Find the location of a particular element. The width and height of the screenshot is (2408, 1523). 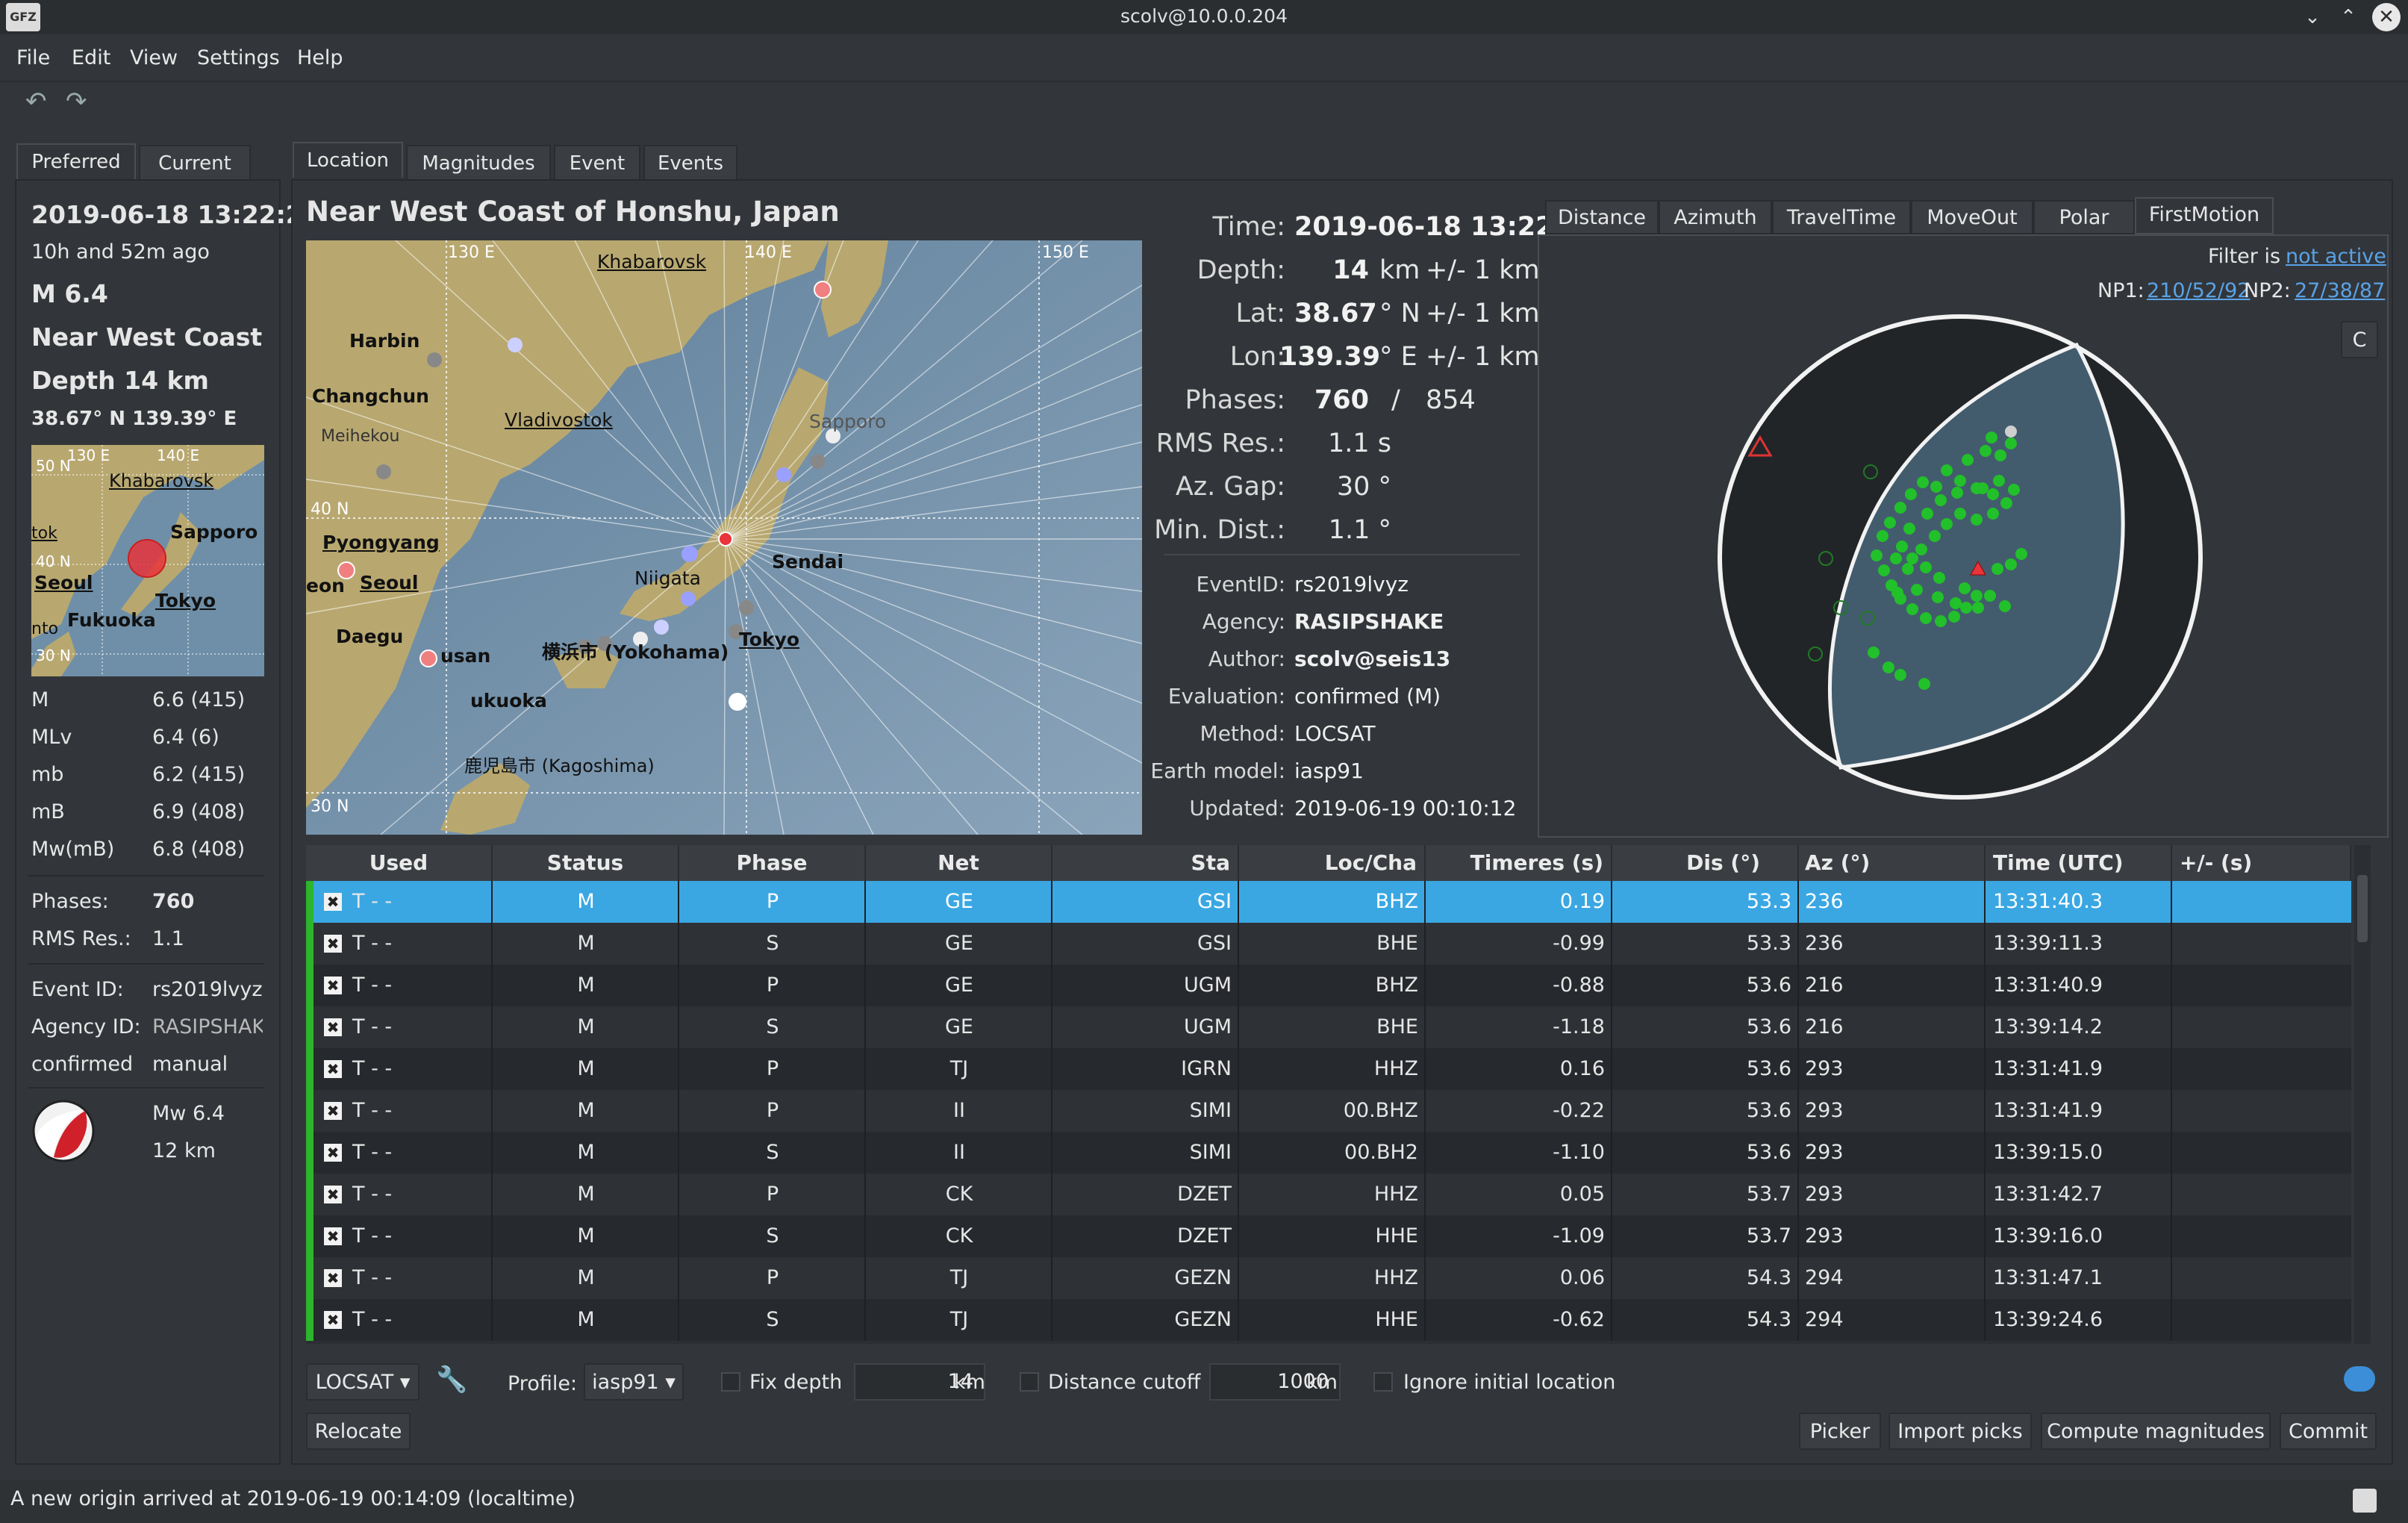

tab-firstmotion: FirstMotion is located at coordinates (2204, 216).